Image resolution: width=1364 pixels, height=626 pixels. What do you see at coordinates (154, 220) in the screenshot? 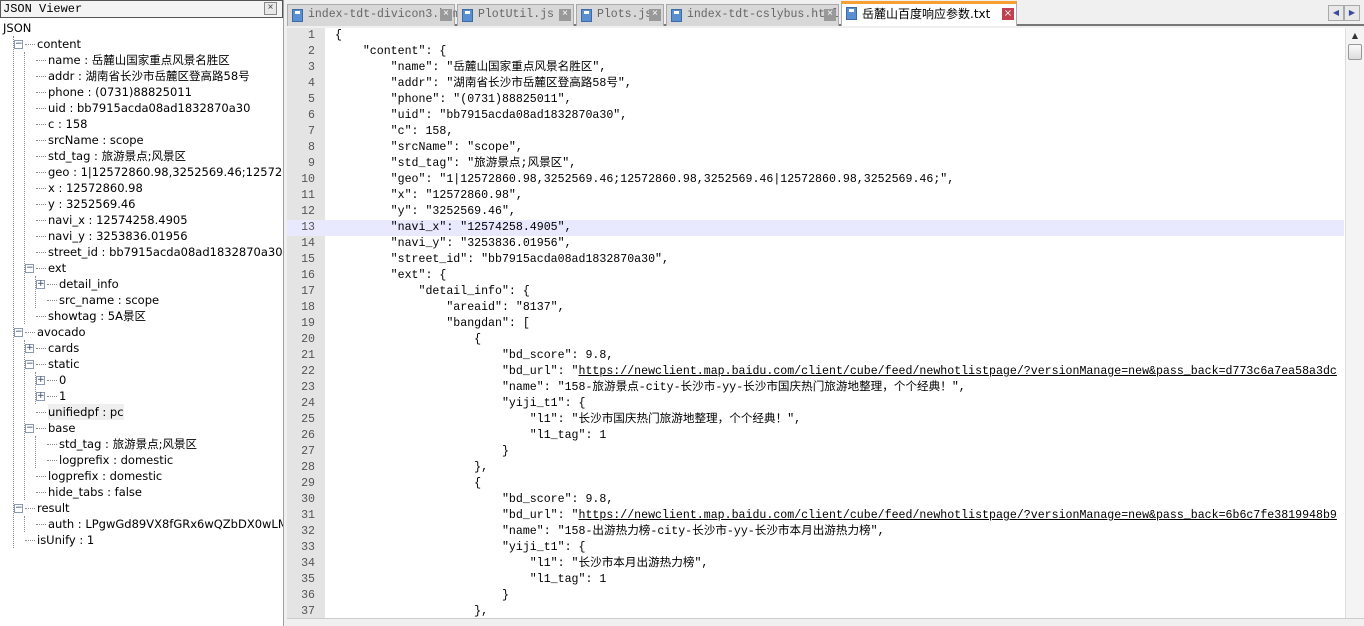
I see `tree-node: navi_x : 12574258.4905` at bounding box center [154, 220].